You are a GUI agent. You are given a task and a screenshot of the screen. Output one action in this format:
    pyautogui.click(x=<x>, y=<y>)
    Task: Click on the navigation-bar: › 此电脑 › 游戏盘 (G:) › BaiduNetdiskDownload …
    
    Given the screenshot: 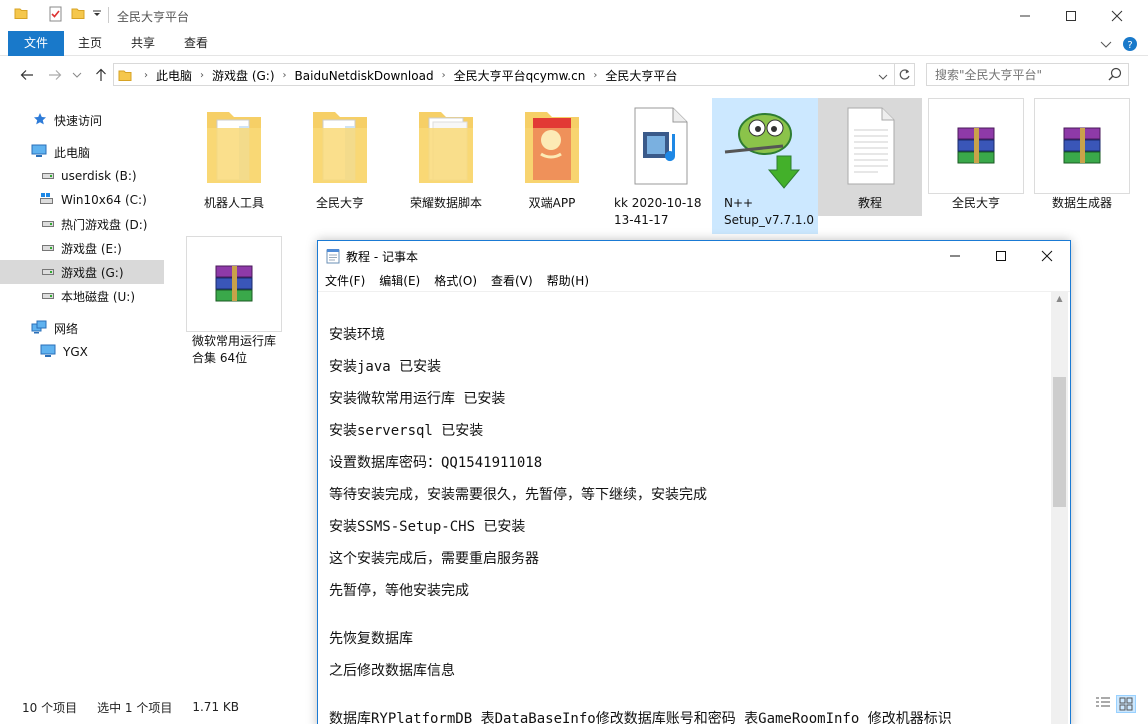 What is the action you would take?
    pyautogui.click(x=574, y=75)
    